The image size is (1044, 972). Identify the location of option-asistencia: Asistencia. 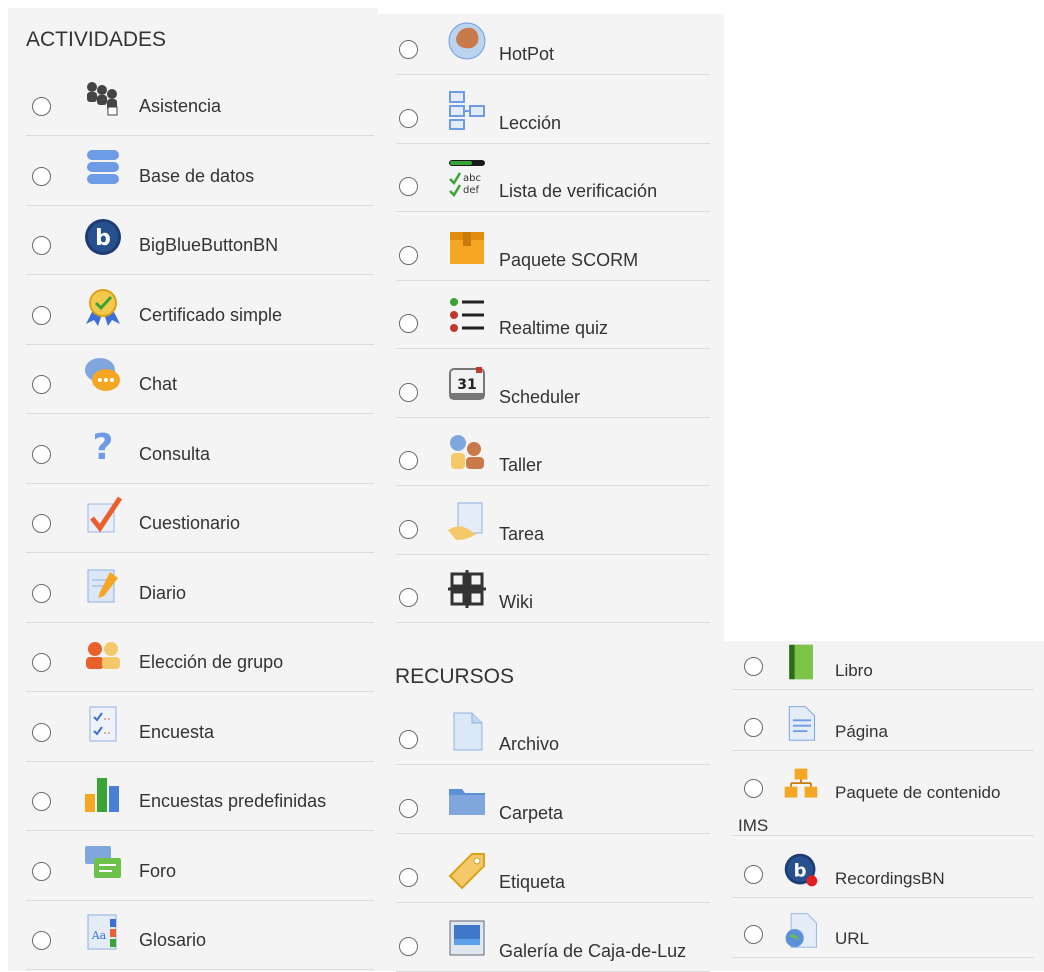
(200, 105).